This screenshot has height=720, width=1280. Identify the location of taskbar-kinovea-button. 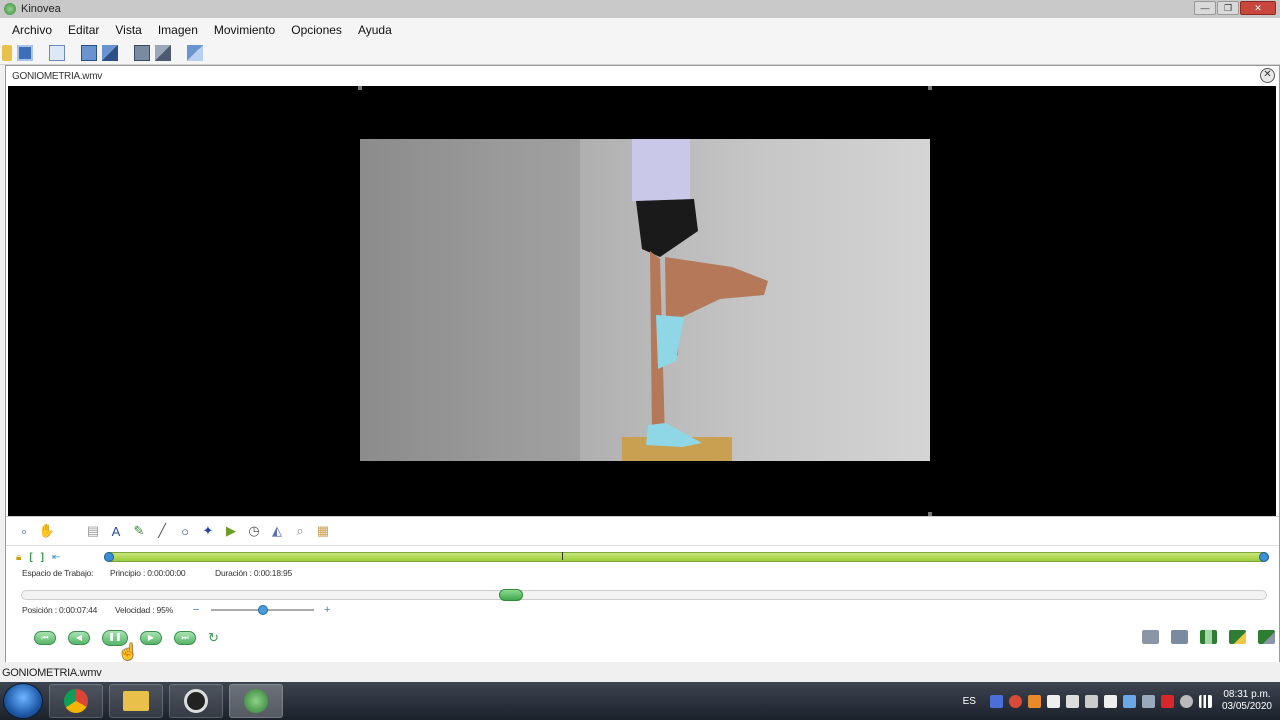
(256, 701).